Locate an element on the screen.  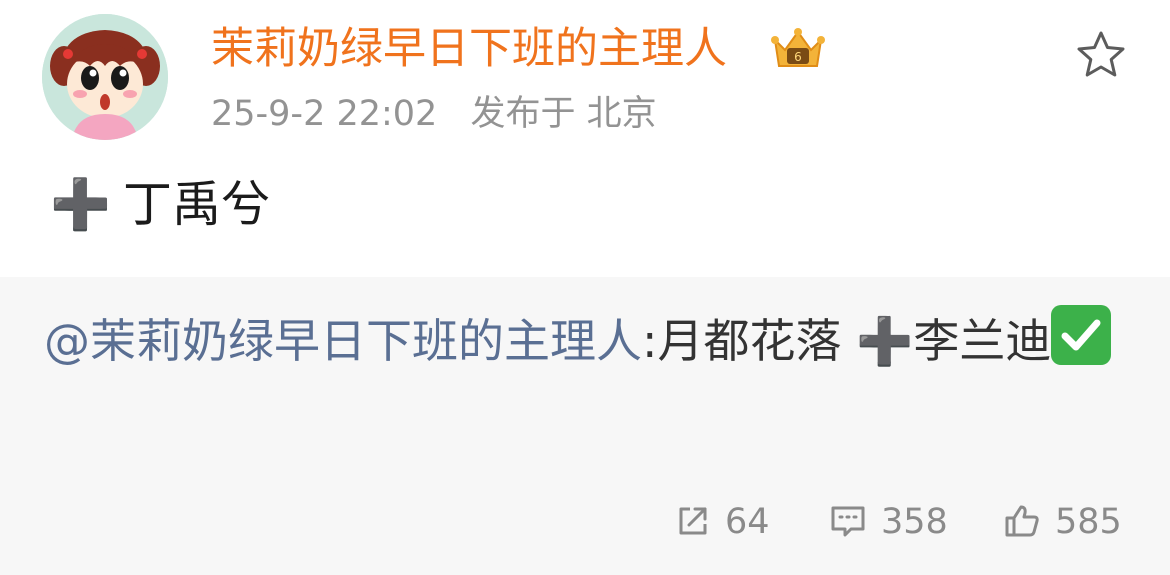
mention-link: @茉莉奶绿早日下班的主理人 is located at coordinates (343, 341).